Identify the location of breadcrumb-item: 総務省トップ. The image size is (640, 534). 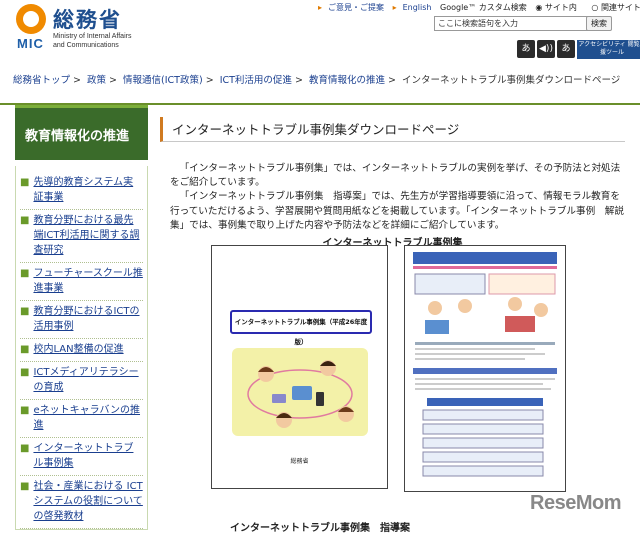
(41, 80).